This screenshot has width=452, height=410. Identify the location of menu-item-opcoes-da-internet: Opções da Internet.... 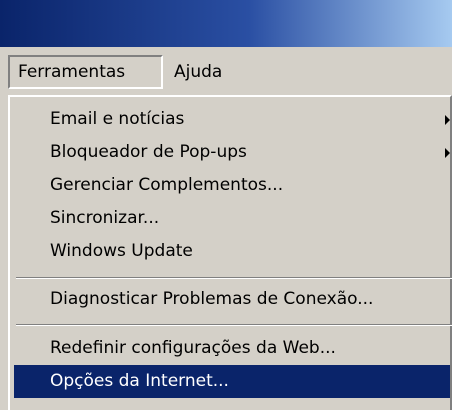
(232, 381).